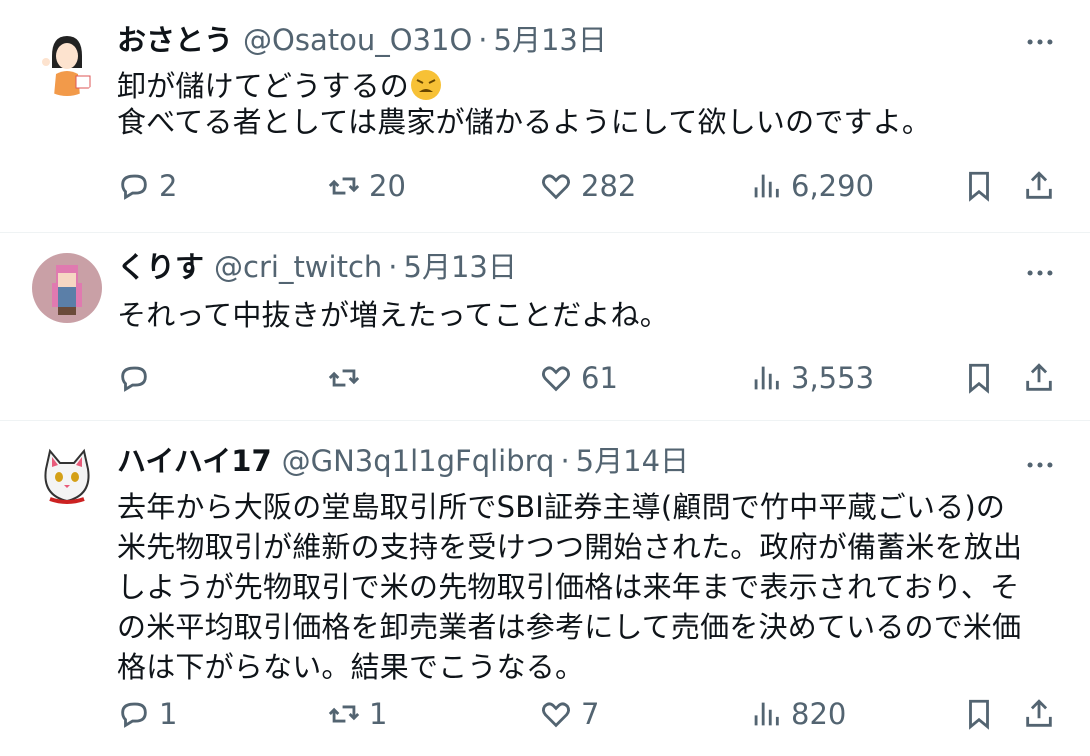 The height and width of the screenshot is (756, 1090). I want to click on retweet-count: 1, so click(378, 714).